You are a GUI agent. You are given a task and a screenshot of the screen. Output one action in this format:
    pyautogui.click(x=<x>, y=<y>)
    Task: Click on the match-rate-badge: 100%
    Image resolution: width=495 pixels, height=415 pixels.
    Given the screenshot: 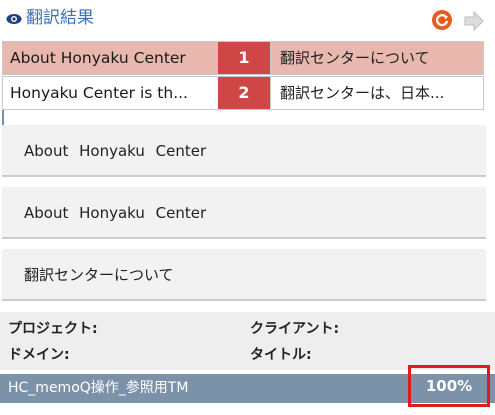 What is the action you would take?
    pyautogui.click(x=449, y=386)
    